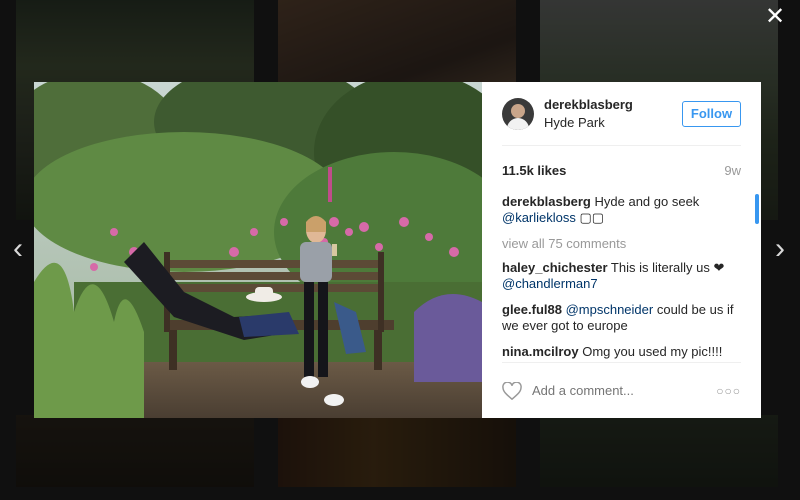  Describe the element at coordinates (613, 105) in the screenshot. I see `username-link: derekblasberg` at that location.